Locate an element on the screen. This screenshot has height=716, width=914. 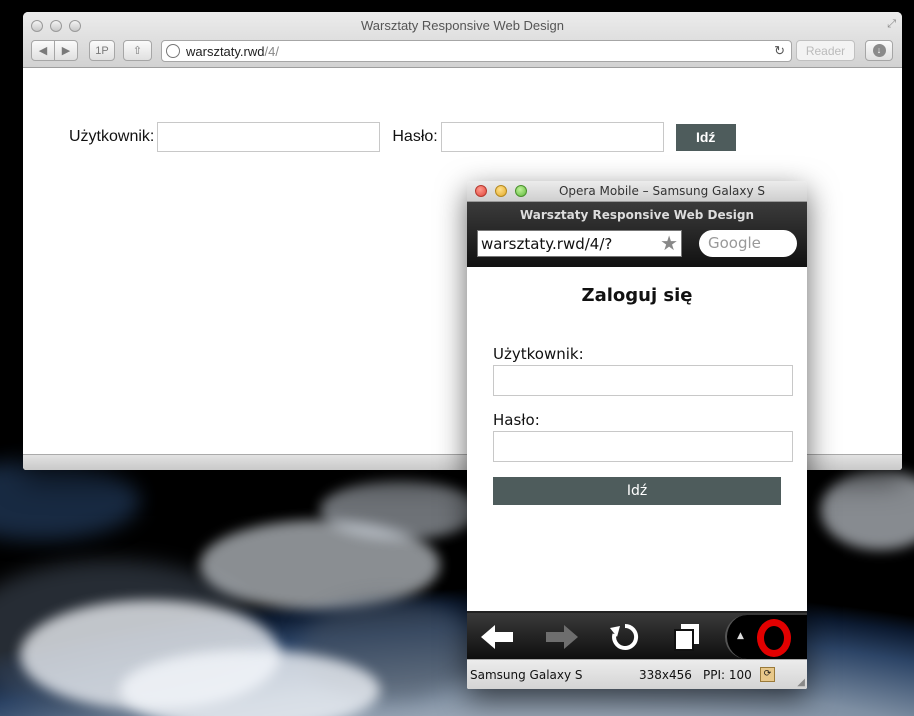
onepassword-icon: 1P is located at coordinates (102, 50).